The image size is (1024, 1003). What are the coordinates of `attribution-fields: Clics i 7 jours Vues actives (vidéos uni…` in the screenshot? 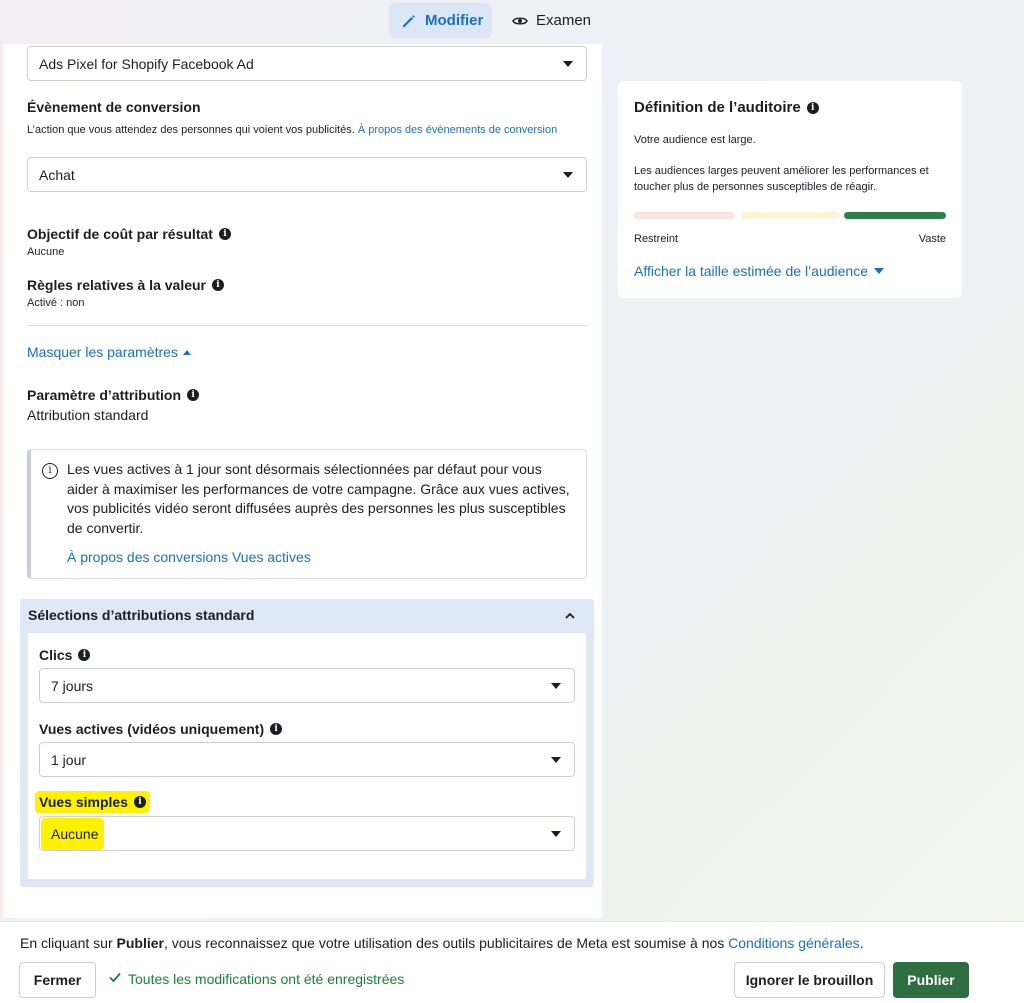 It's located at (307, 756).